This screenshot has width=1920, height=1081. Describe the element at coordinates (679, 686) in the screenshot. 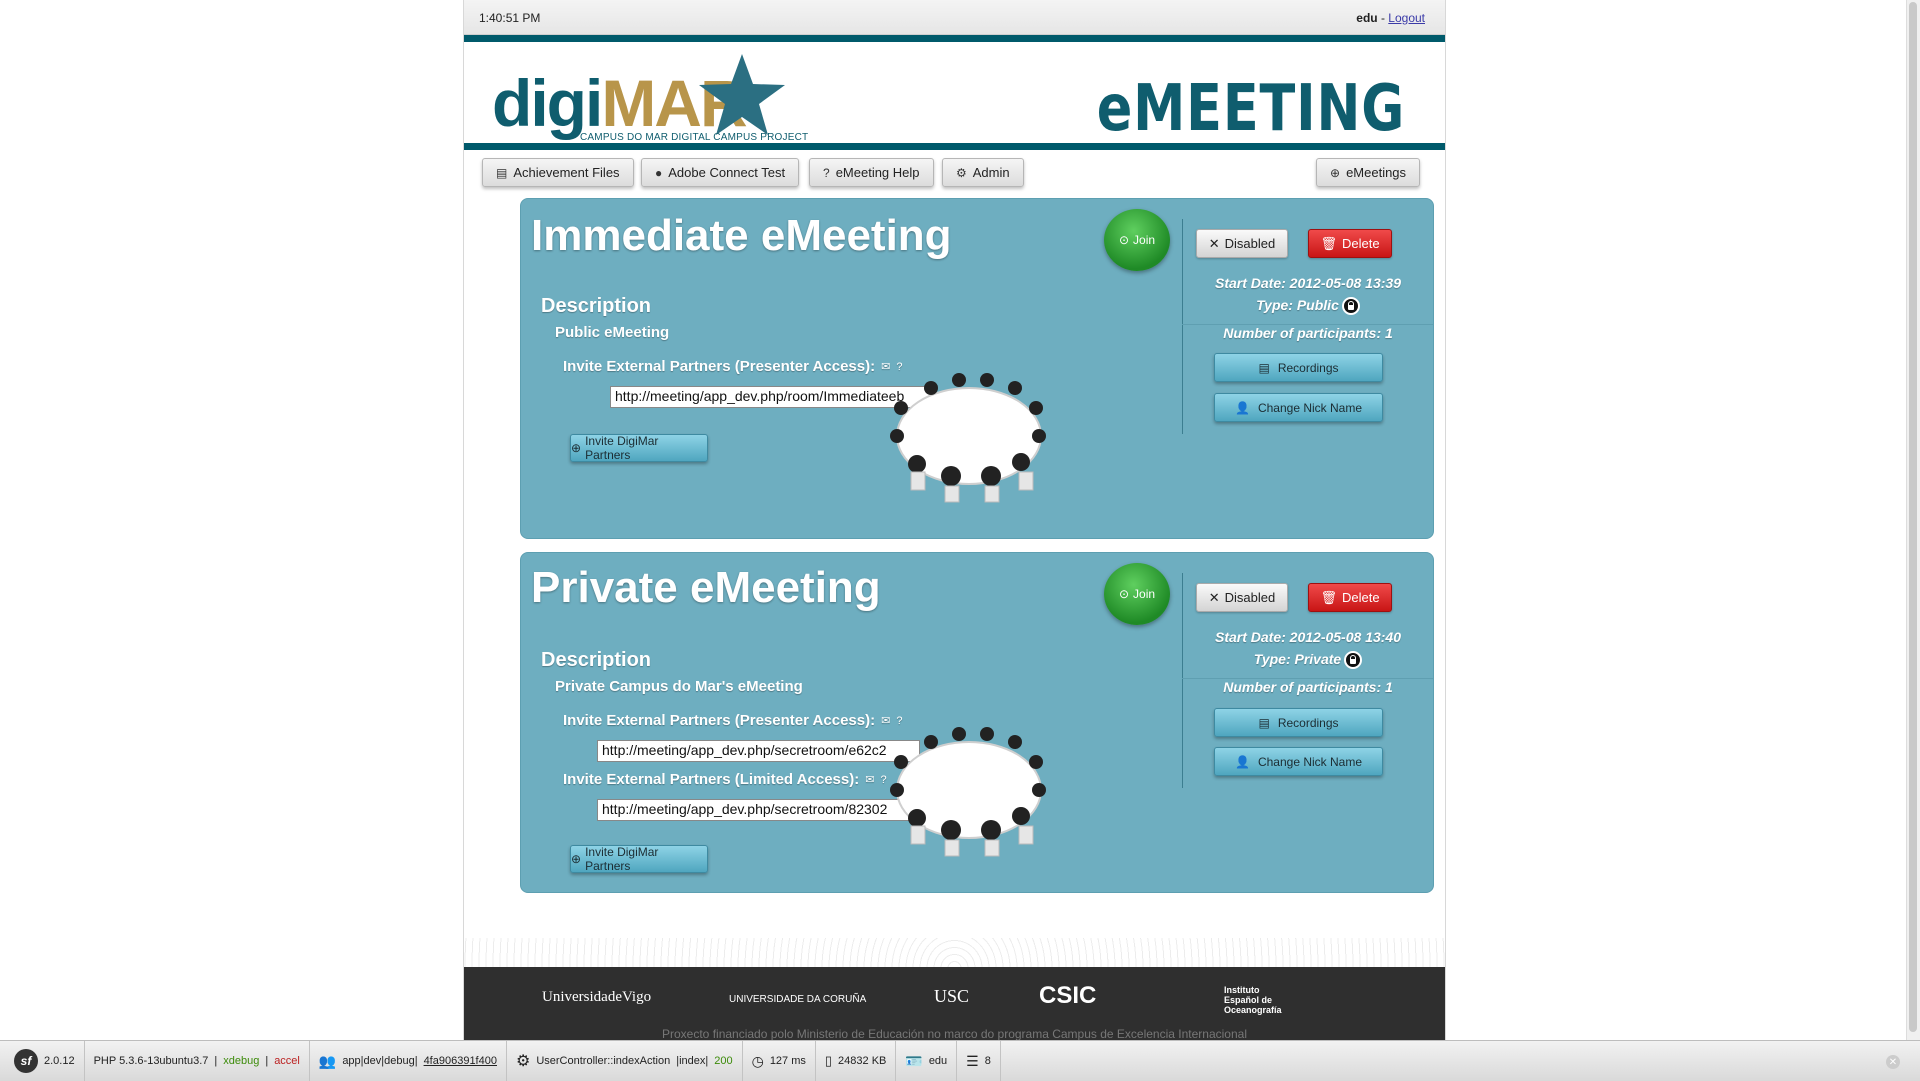

I see `description-text: Private Campus do Mar's eMeeting` at that location.